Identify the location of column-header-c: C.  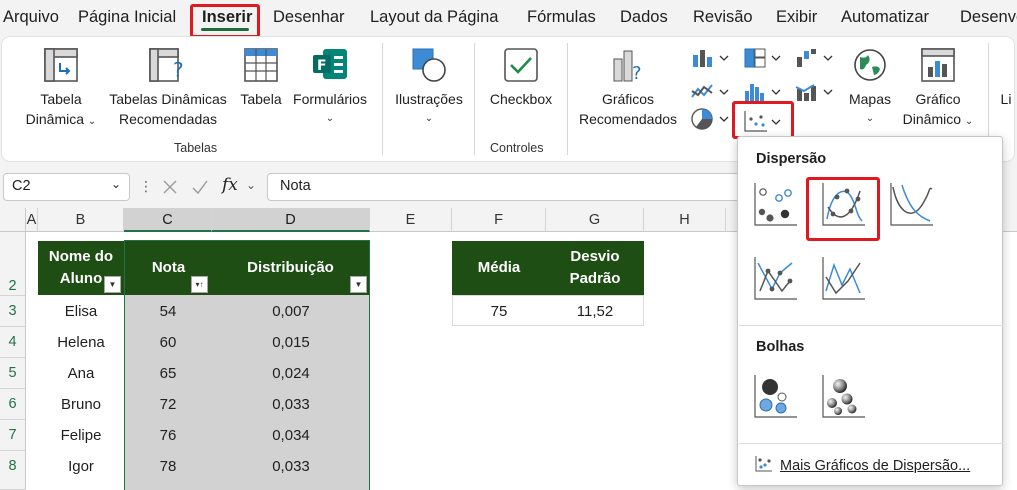
(168, 220).